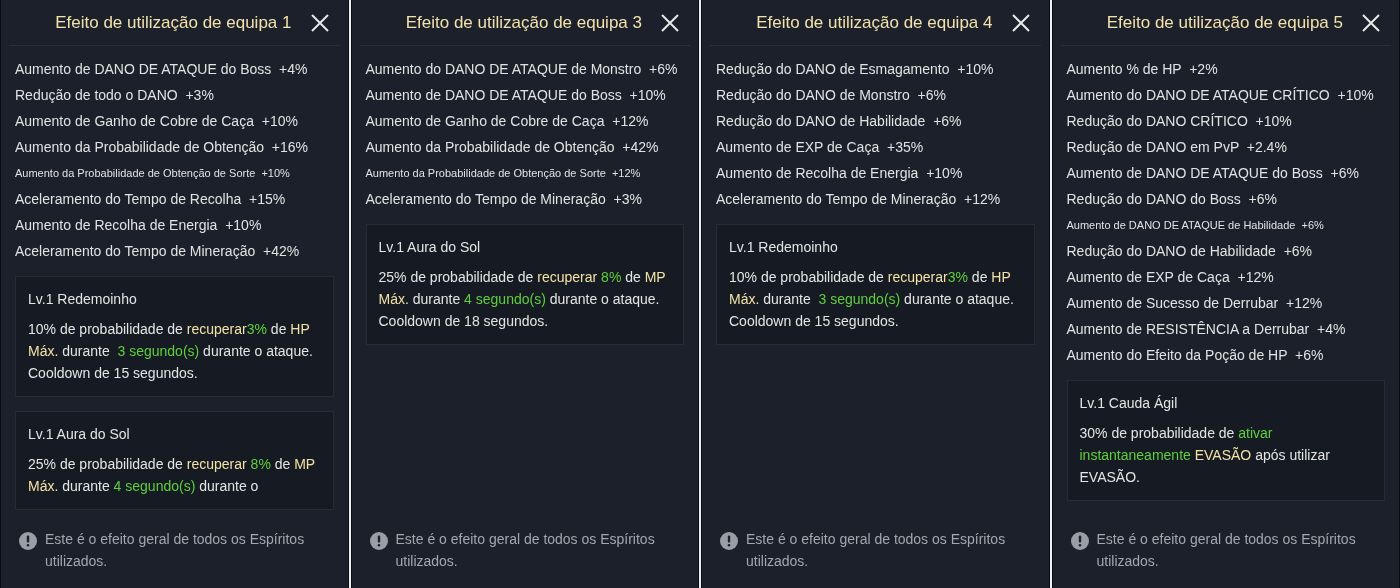  I want to click on stat-line: Redução do DANO de Esmagamento +10%, so click(855, 69).